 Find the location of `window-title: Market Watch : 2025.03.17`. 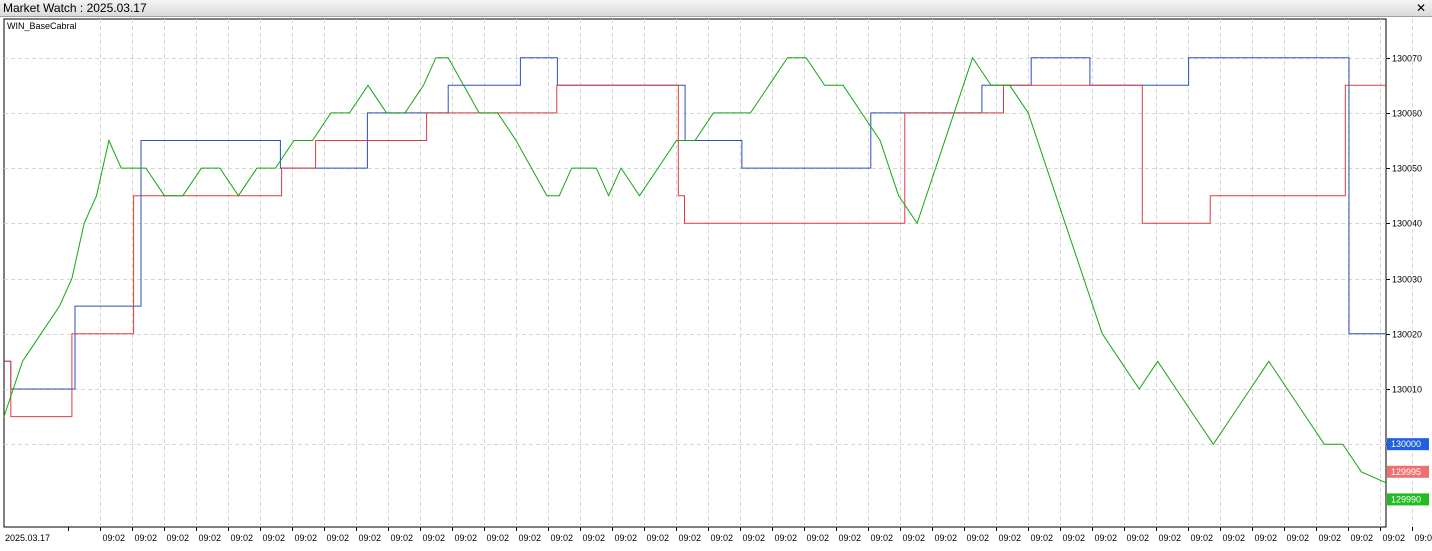

window-title: Market Watch : 2025.03.17 is located at coordinates (75, 8).